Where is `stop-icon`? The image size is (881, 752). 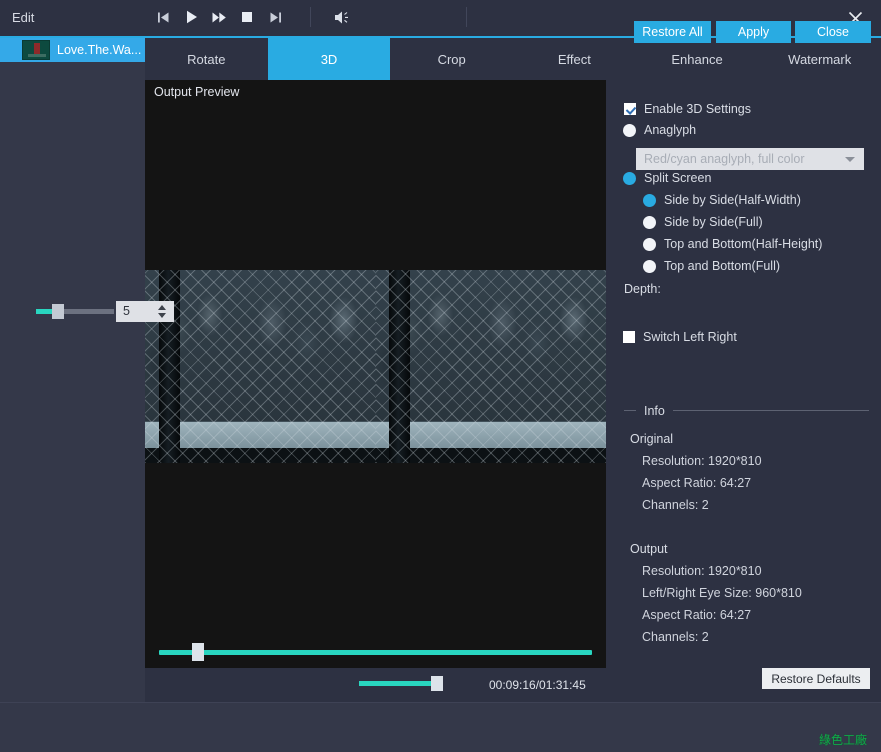 stop-icon is located at coordinates (247, 17).